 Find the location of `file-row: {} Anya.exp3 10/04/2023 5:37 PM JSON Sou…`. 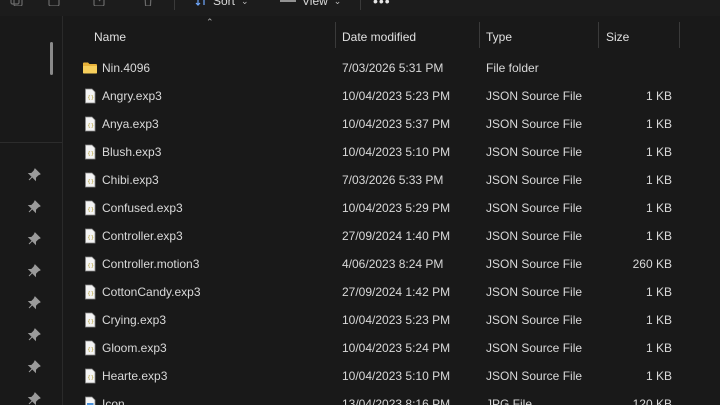

file-row: {} Anya.exp3 10/04/2023 5:37 PM JSON Sou… is located at coordinates (391, 124).